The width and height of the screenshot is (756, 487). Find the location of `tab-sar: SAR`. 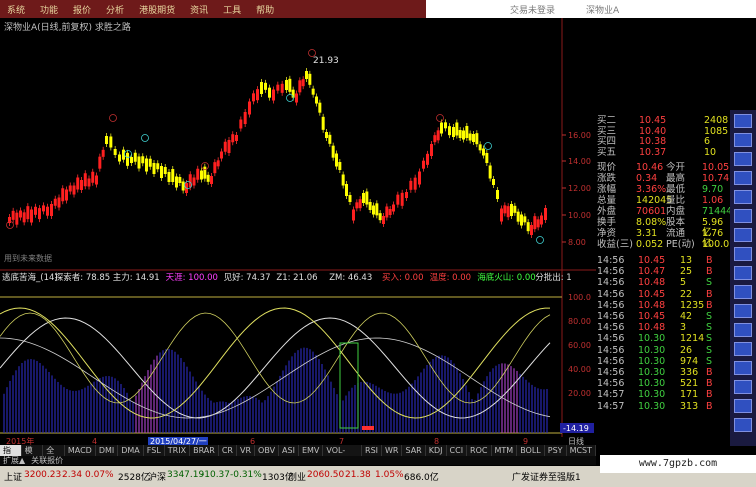

tab-sar: SAR is located at coordinates (414, 450).